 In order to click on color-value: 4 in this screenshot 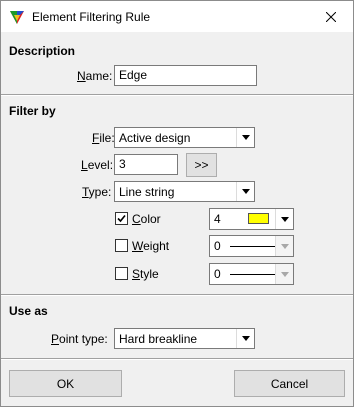, I will do `click(217, 219)`.